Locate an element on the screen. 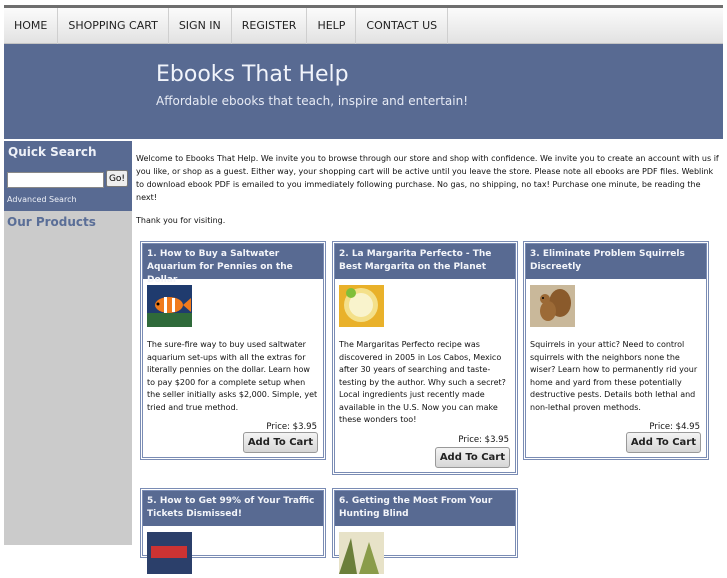  blind-image is located at coordinates (361, 553).